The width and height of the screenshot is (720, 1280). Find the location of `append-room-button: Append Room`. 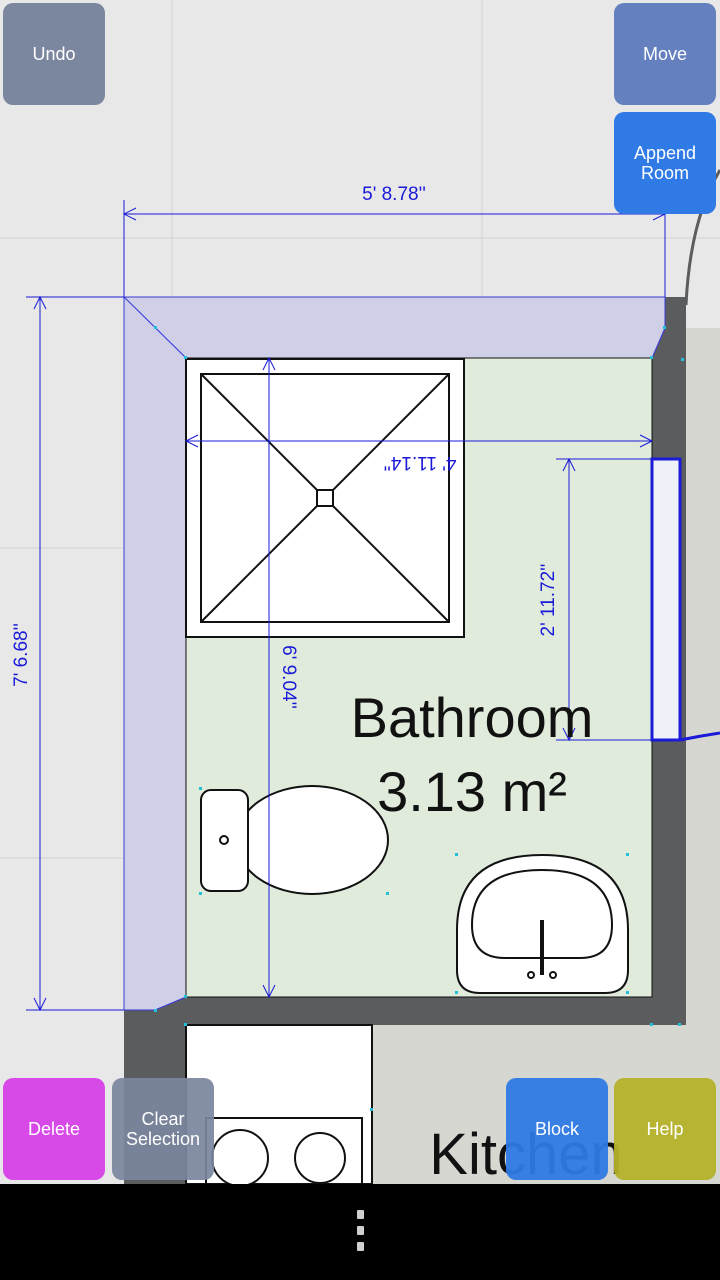

append-room-button: Append Room is located at coordinates (665, 163).